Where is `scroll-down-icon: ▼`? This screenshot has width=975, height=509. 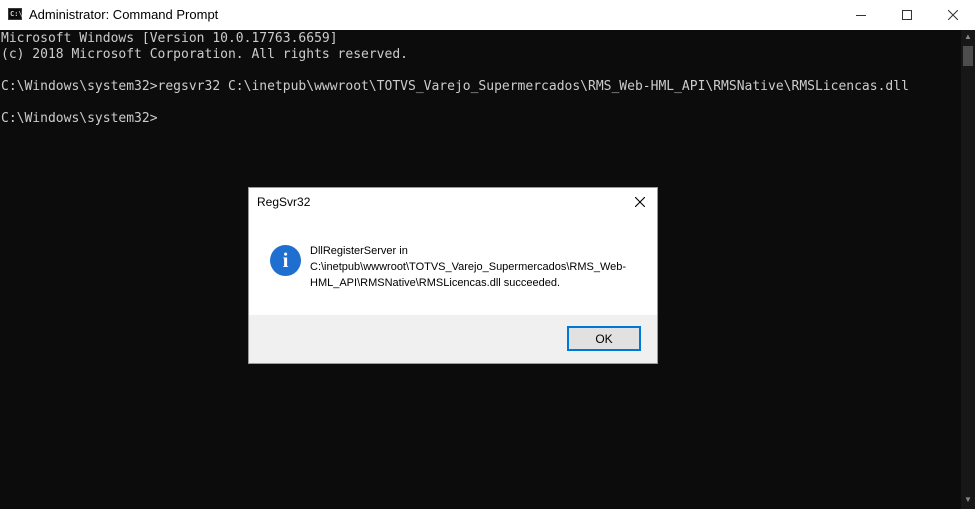 scroll-down-icon: ▼ is located at coordinates (968, 501).